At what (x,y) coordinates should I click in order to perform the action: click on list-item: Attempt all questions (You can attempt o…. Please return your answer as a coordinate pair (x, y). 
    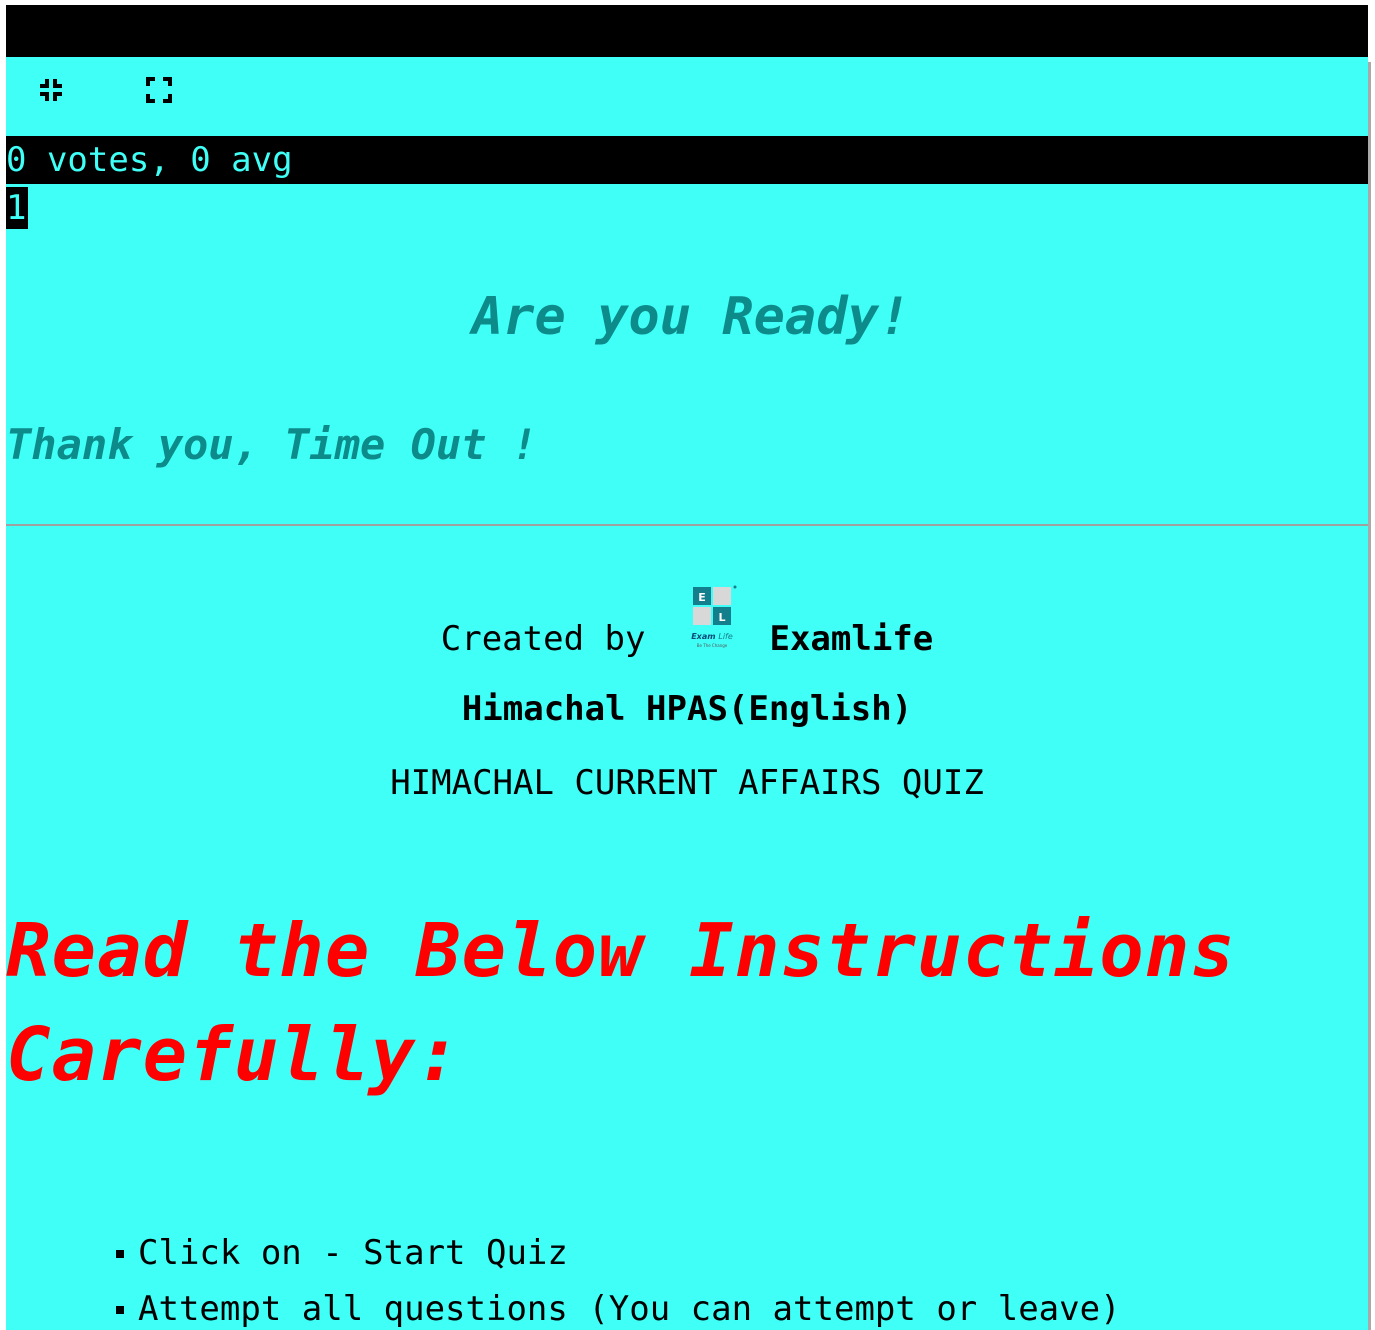
    Looking at the image, I should click on (616, 1305).